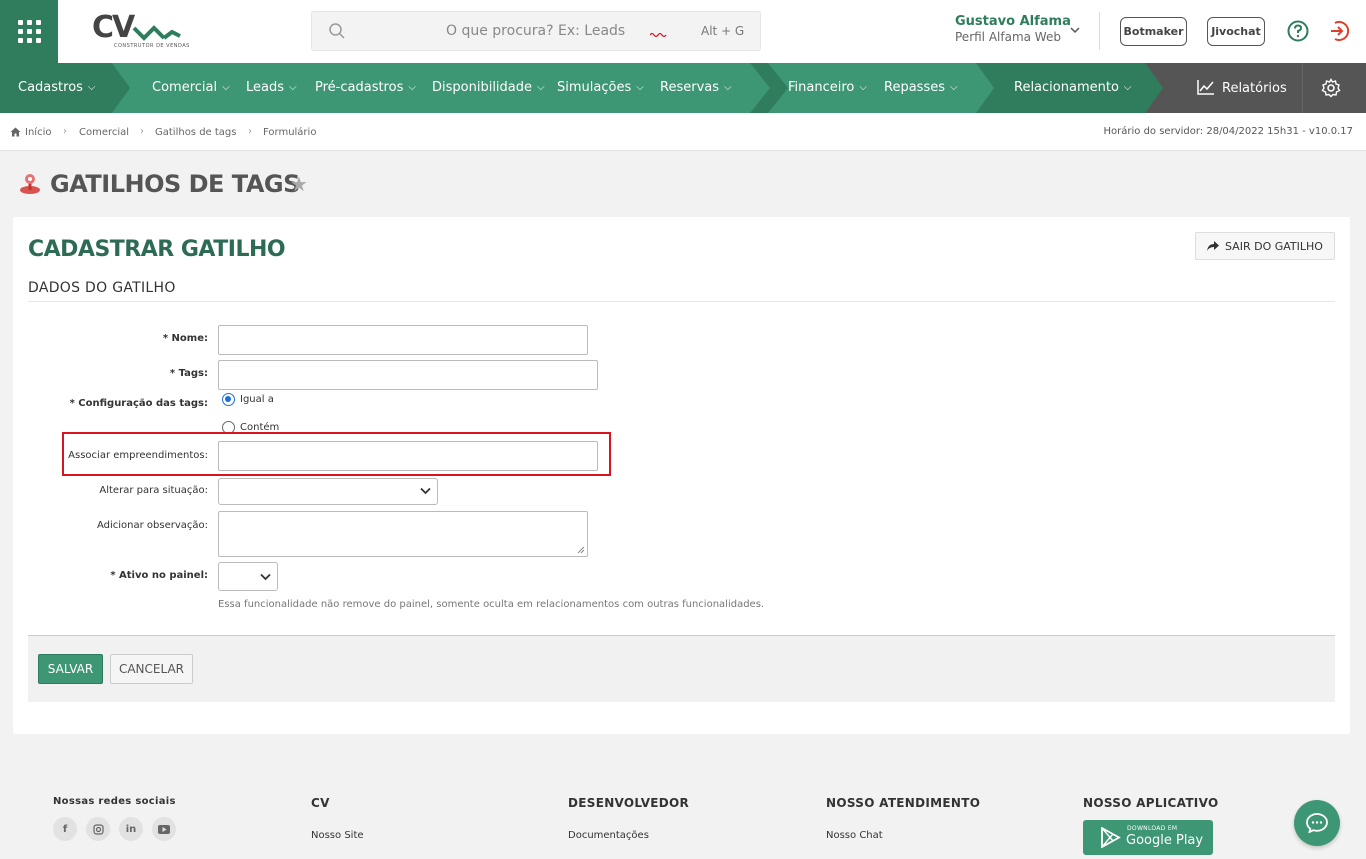 This screenshot has width=1366, height=859. I want to click on search-shortcut: Alt + G, so click(723, 31).